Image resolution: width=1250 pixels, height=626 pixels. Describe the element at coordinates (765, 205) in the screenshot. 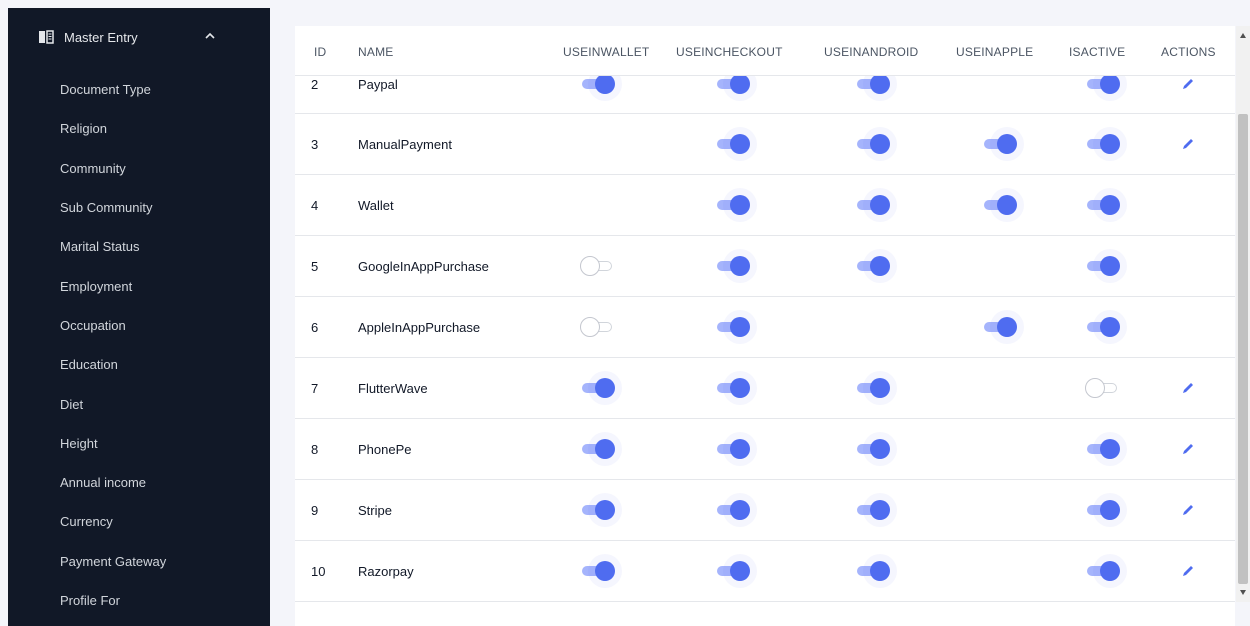

I see `table-row: 4 Wallet` at that location.